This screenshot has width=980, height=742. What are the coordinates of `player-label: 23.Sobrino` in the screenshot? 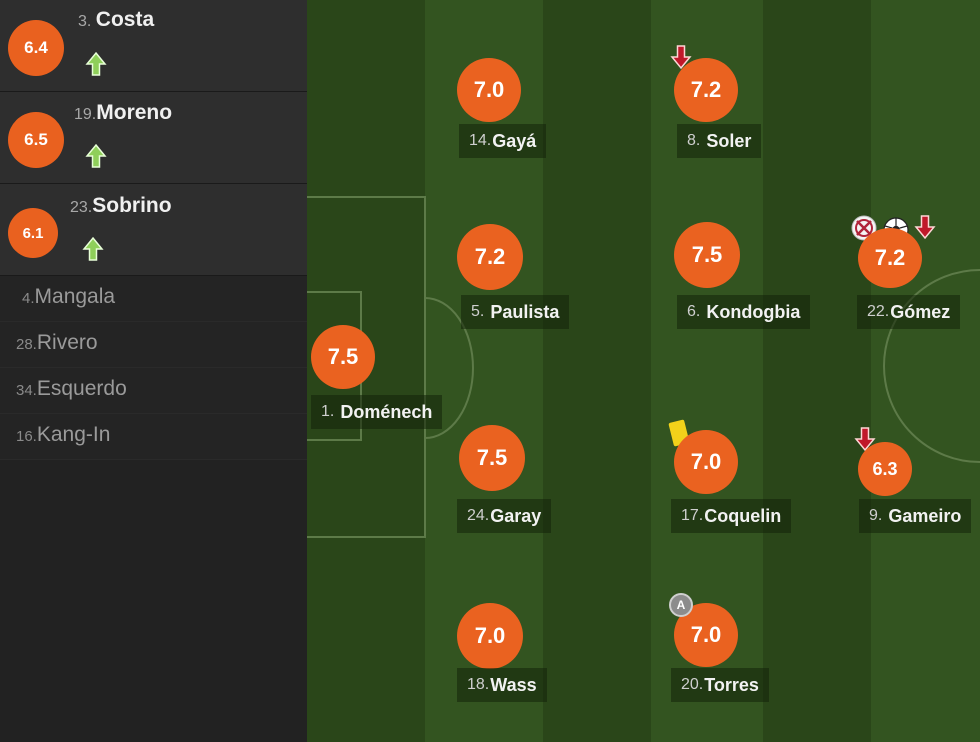 It's located at (121, 206).